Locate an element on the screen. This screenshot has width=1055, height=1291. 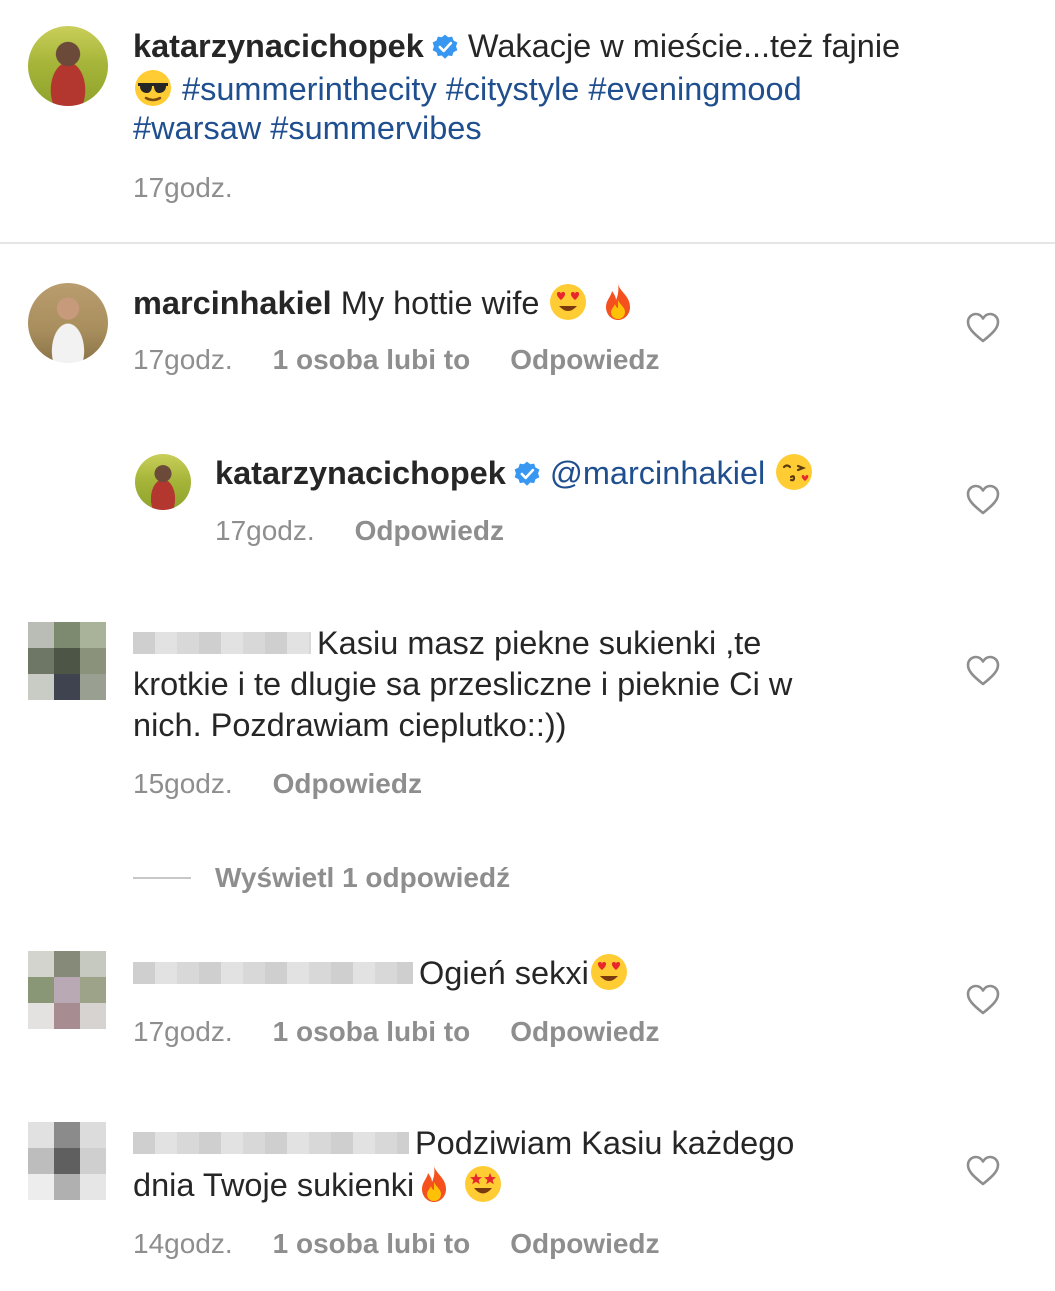
view-replies-label: Wyświetl 1 odpowiedź is located at coordinates (363, 877).